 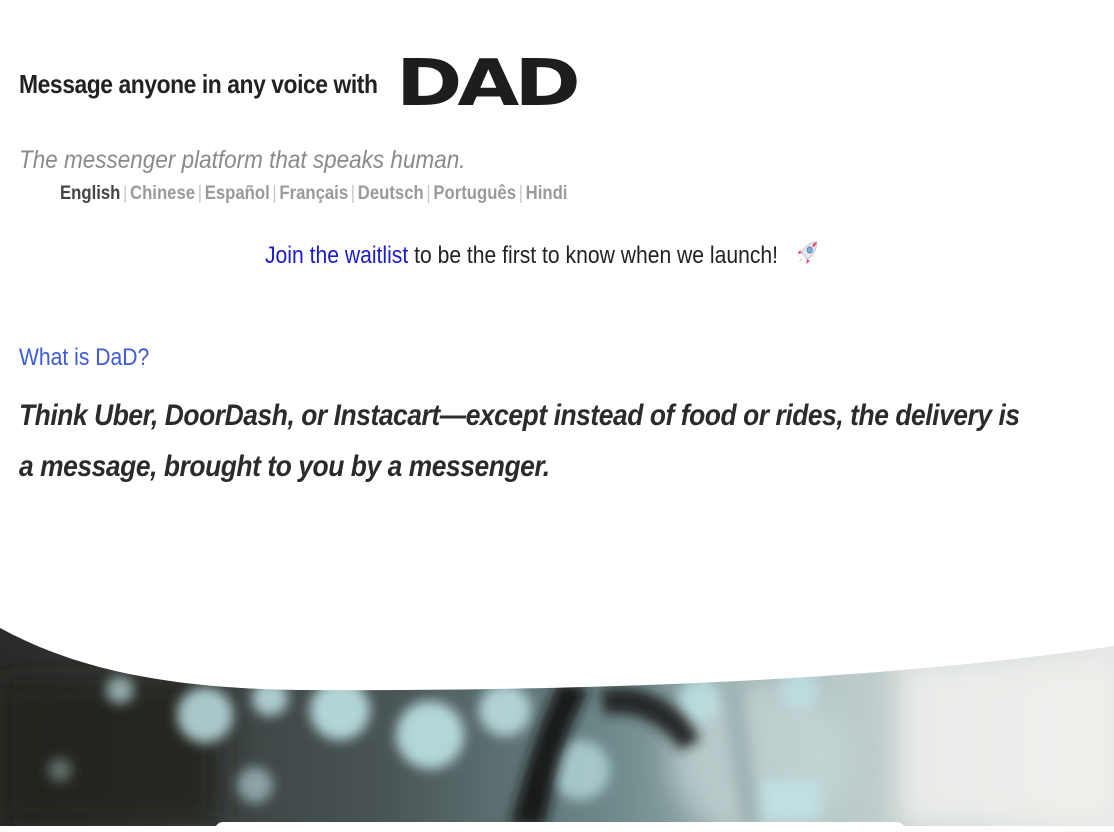 I want to click on header: Message anyone in any voice with DAD, so click(x=300, y=84).